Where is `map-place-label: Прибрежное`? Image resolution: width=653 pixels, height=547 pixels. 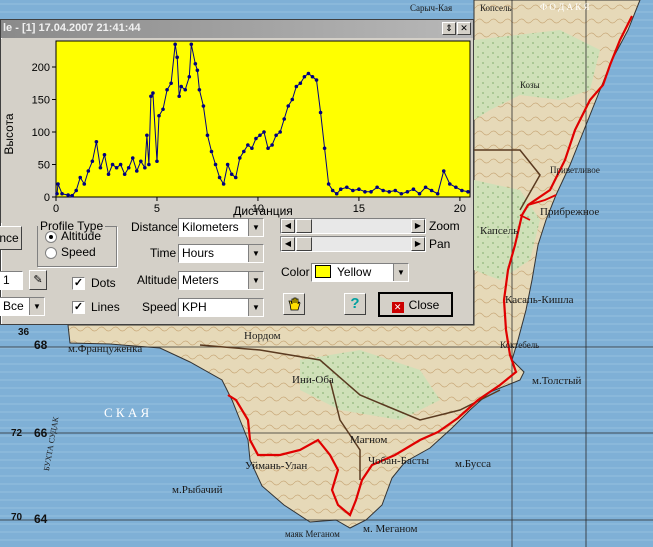 map-place-label: Прибрежное is located at coordinates (570, 212).